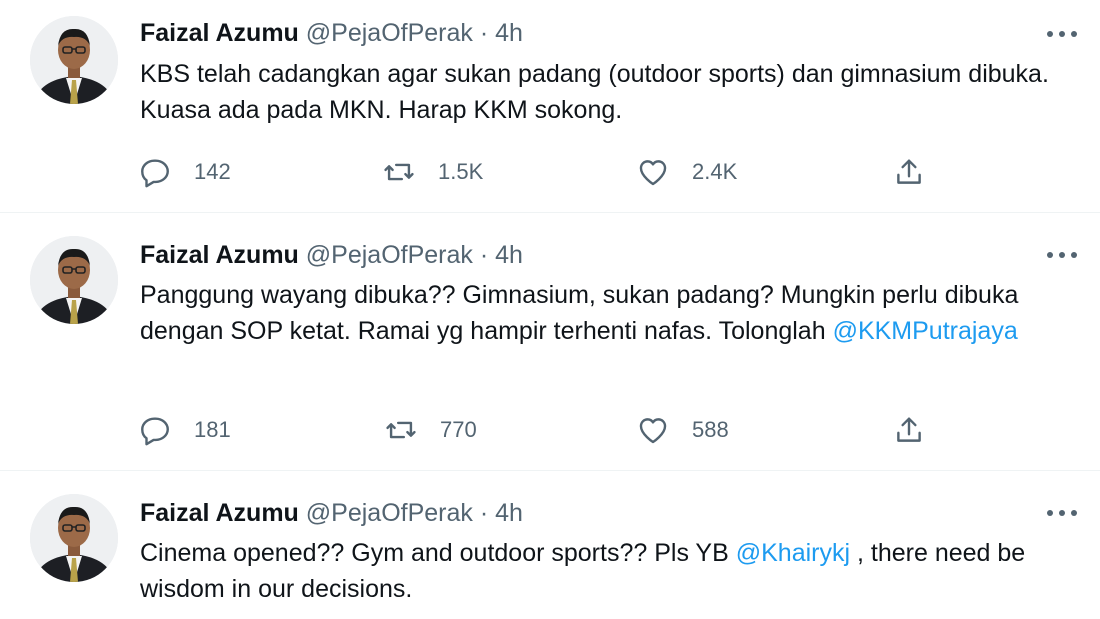 The image size is (1100, 619). What do you see at coordinates (925, 331) in the screenshot?
I see `mention-link: @KKMPutrajaya` at bounding box center [925, 331].